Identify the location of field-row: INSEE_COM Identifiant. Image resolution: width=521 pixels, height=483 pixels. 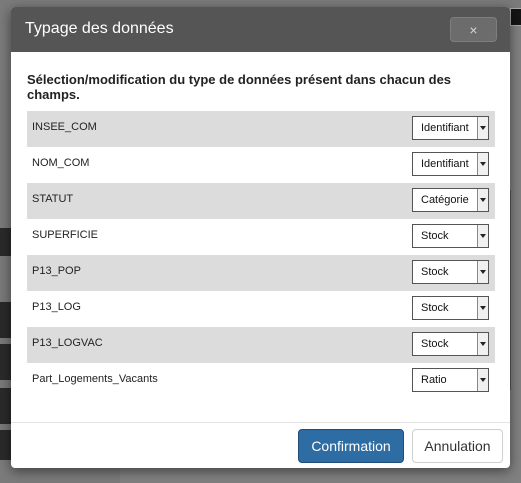
(261, 129).